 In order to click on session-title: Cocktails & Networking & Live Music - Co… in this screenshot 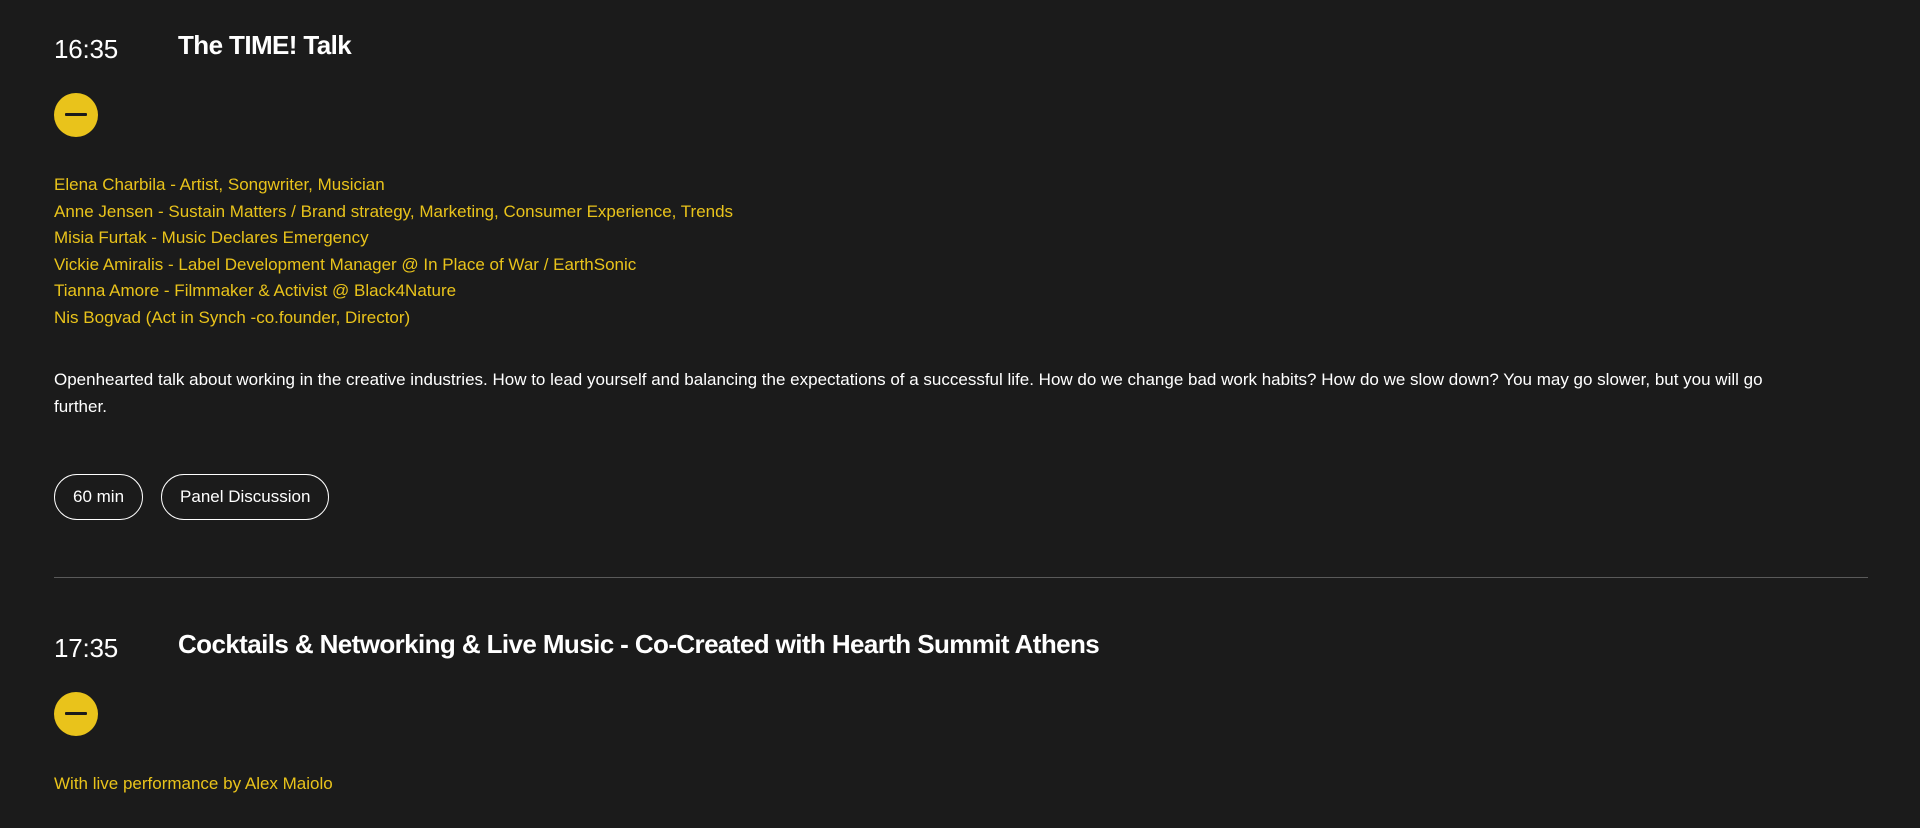, I will do `click(639, 644)`.